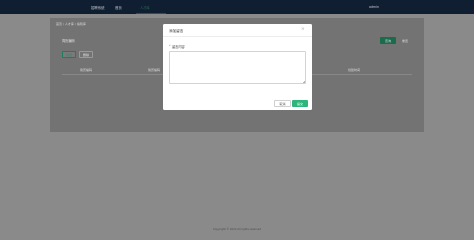 Image resolution: width=474 pixels, height=240 pixels. Describe the element at coordinates (176, 31) in the screenshot. I see `dialog-title: 添加留言` at that location.